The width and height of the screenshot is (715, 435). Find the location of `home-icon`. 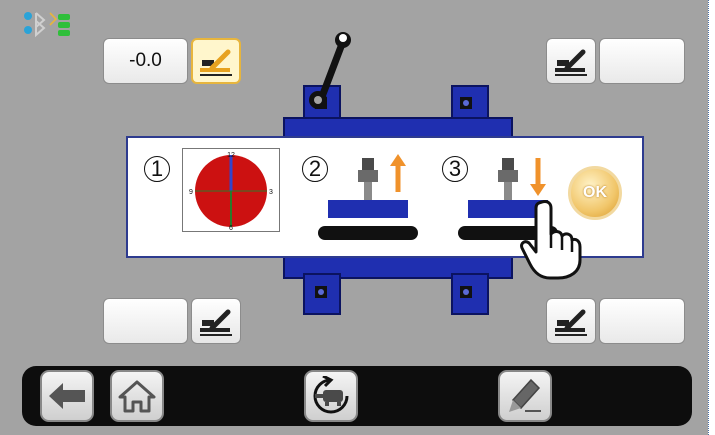

home-icon is located at coordinates (137, 396).